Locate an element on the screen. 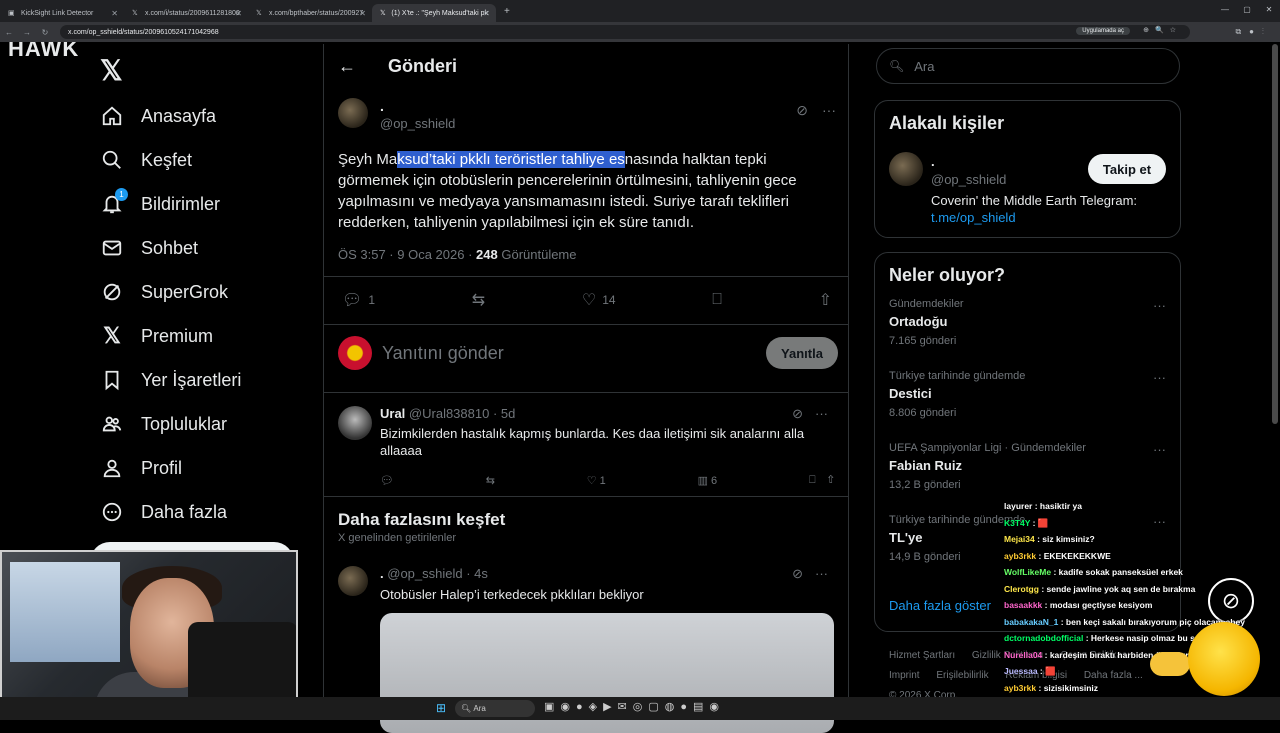  bookmark-share-icons: ⎕ ⇧ is located at coordinates (821, 480).